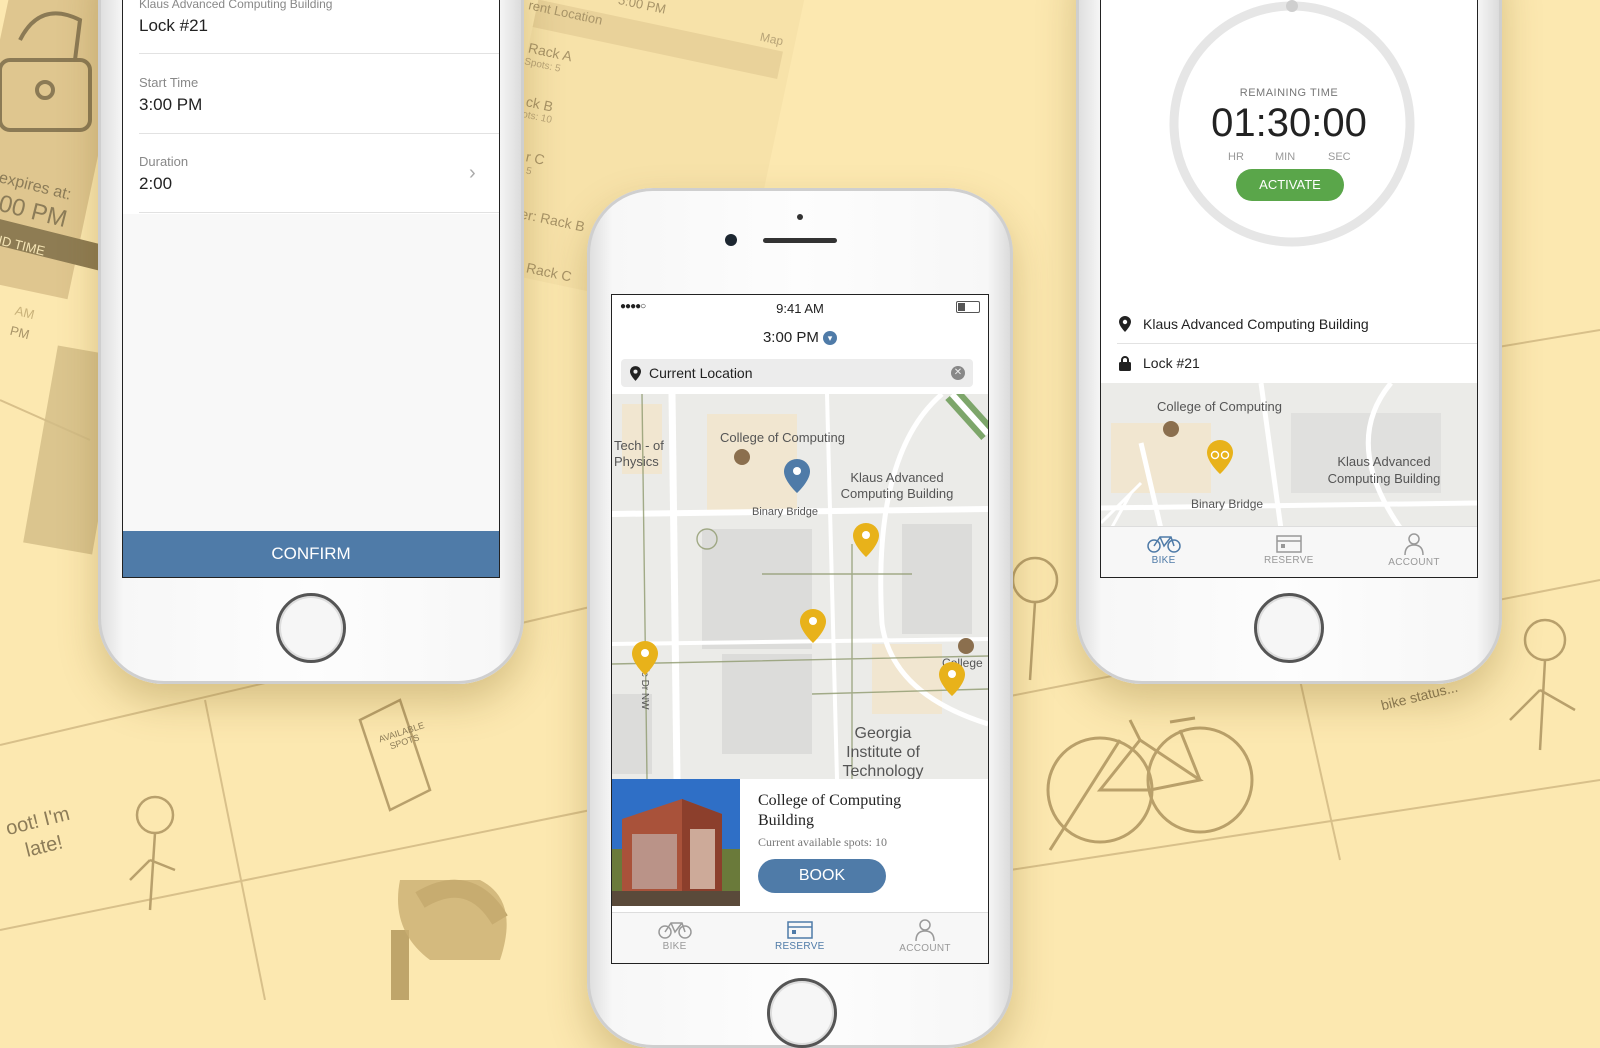 Image resolution: width=1600 pixels, height=1048 pixels. Describe the element at coordinates (311, 173) in the screenshot. I see `duration-row: Duration 2:00 ›` at that location.